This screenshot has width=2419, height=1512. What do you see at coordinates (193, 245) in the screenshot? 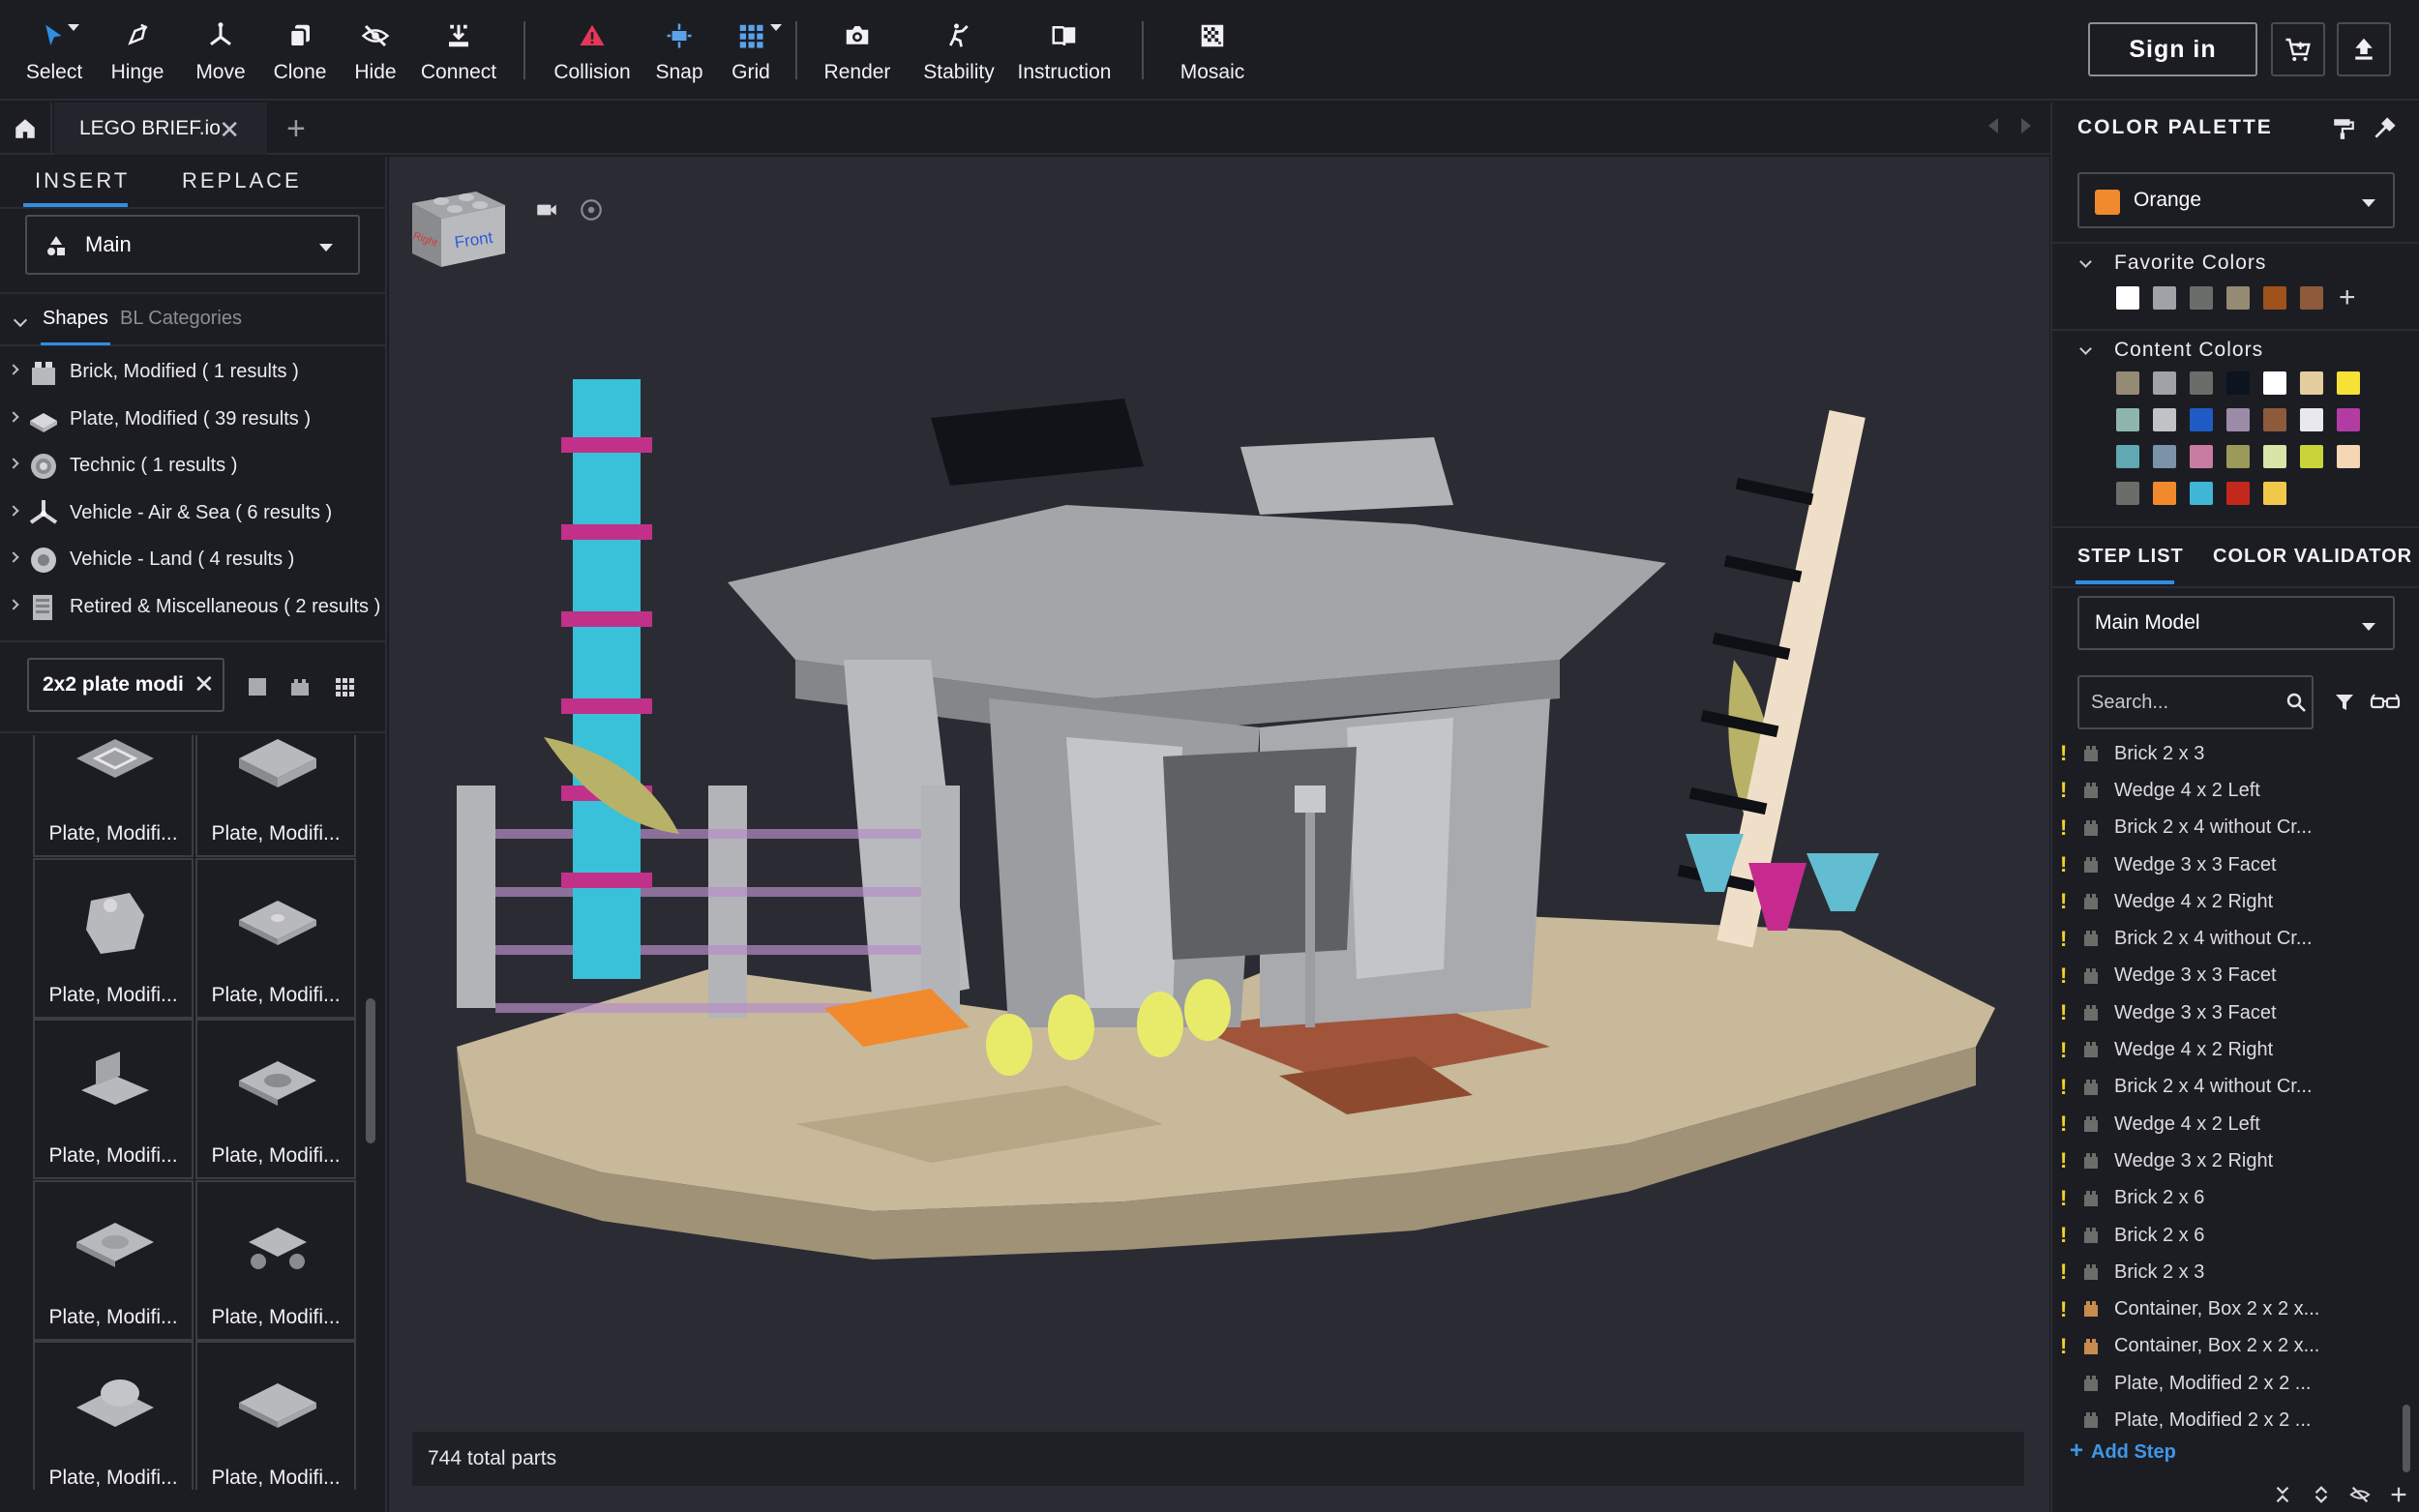
I see `model-part-select: Main` at bounding box center [193, 245].